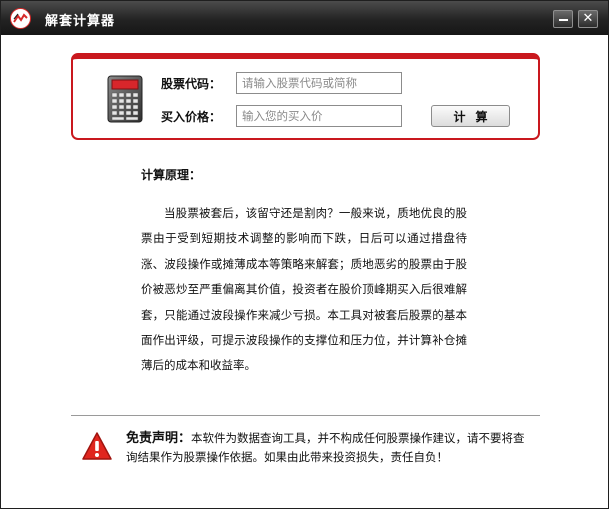 The image size is (609, 509). What do you see at coordinates (305, 415) in the screenshot?
I see `divider` at bounding box center [305, 415].